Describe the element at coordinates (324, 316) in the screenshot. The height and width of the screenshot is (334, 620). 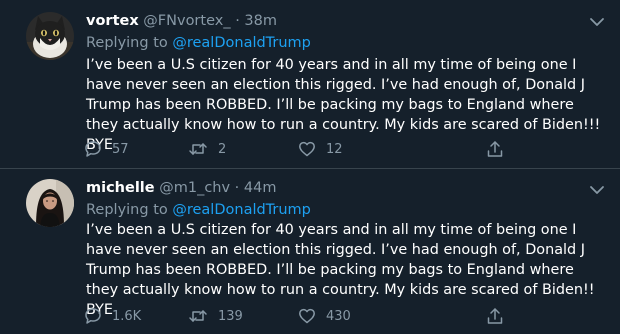
I see `like-button: 430` at that location.